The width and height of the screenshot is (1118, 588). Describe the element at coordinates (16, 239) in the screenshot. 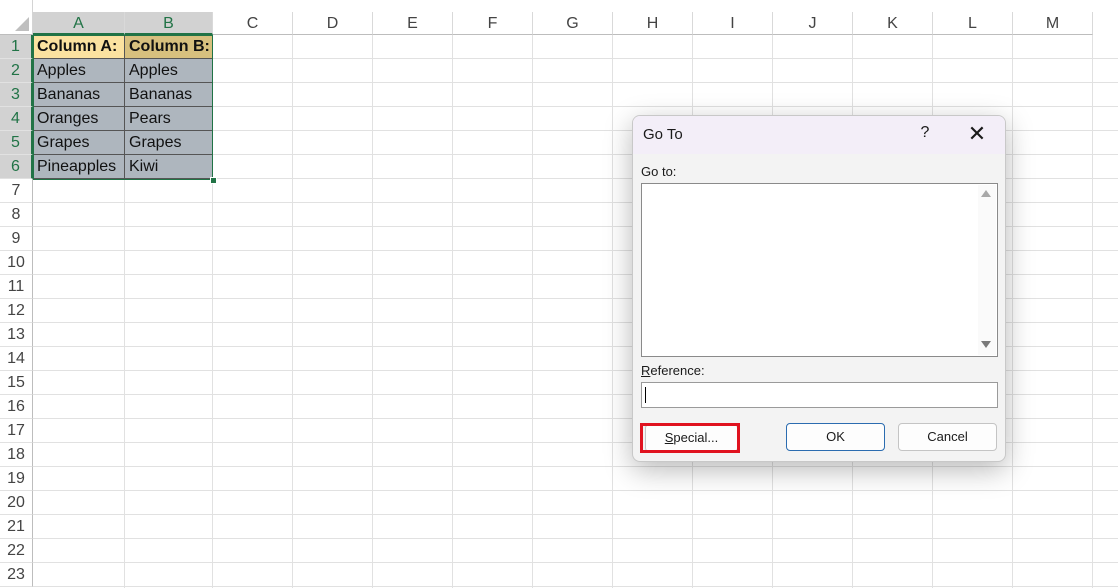

I see `row-header-9: 9` at that location.